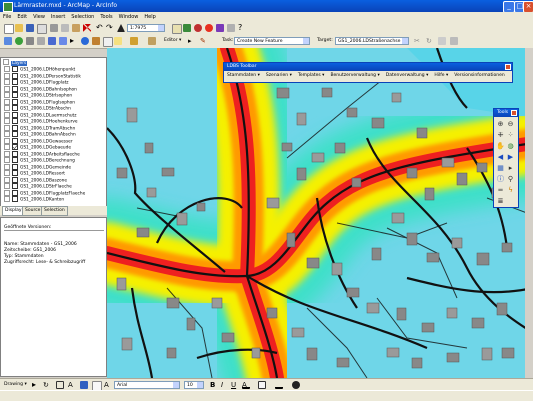 The width and height of the screenshot is (533, 401). I want to click on ldbs-close-icon, so click(508, 67).